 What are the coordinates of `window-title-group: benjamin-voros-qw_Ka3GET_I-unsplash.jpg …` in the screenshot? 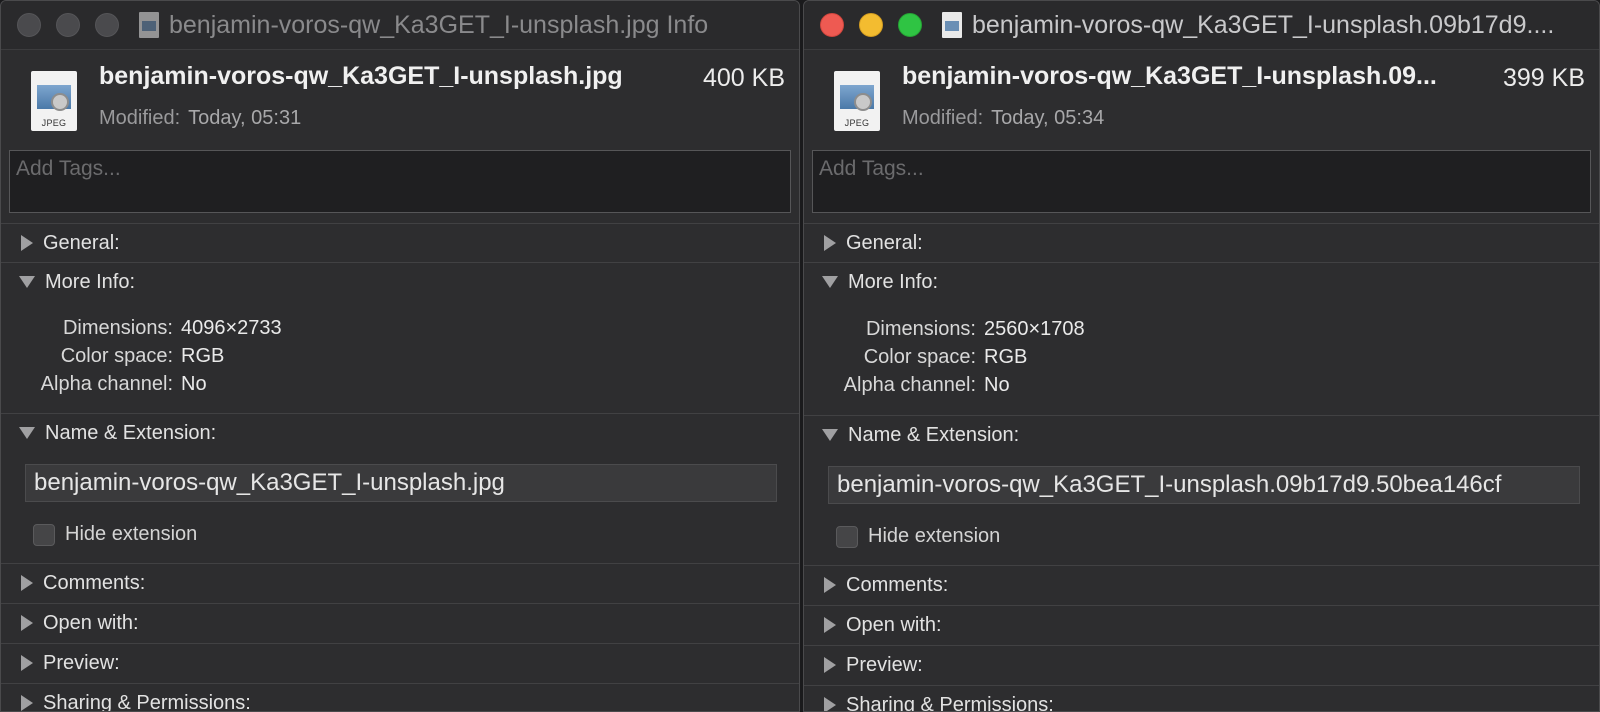 It's located at (423, 25).